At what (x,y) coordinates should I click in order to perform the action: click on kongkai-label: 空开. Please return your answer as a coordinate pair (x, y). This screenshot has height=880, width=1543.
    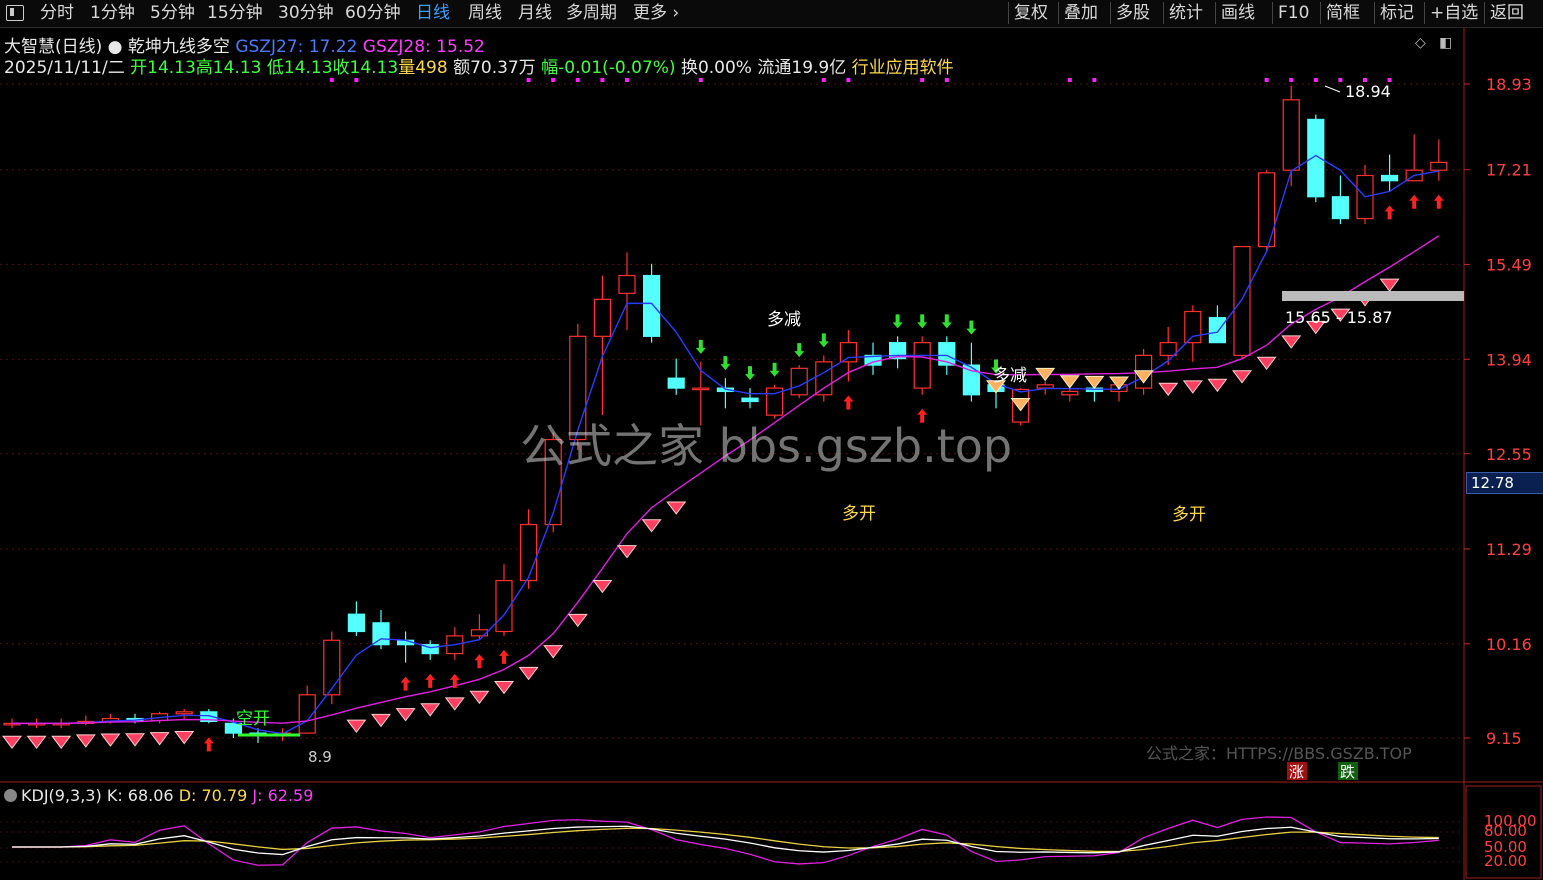
    Looking at the image, I should click on (253, 719).